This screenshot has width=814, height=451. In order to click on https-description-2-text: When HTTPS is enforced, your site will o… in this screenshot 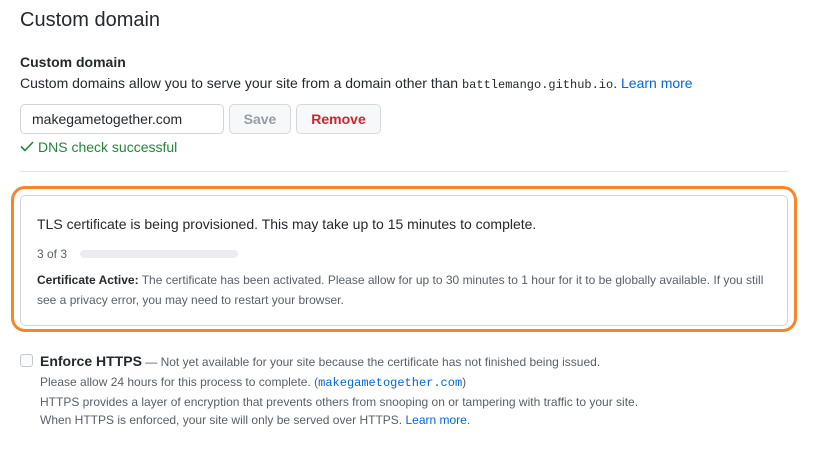, I will do `click(223, 420)`.